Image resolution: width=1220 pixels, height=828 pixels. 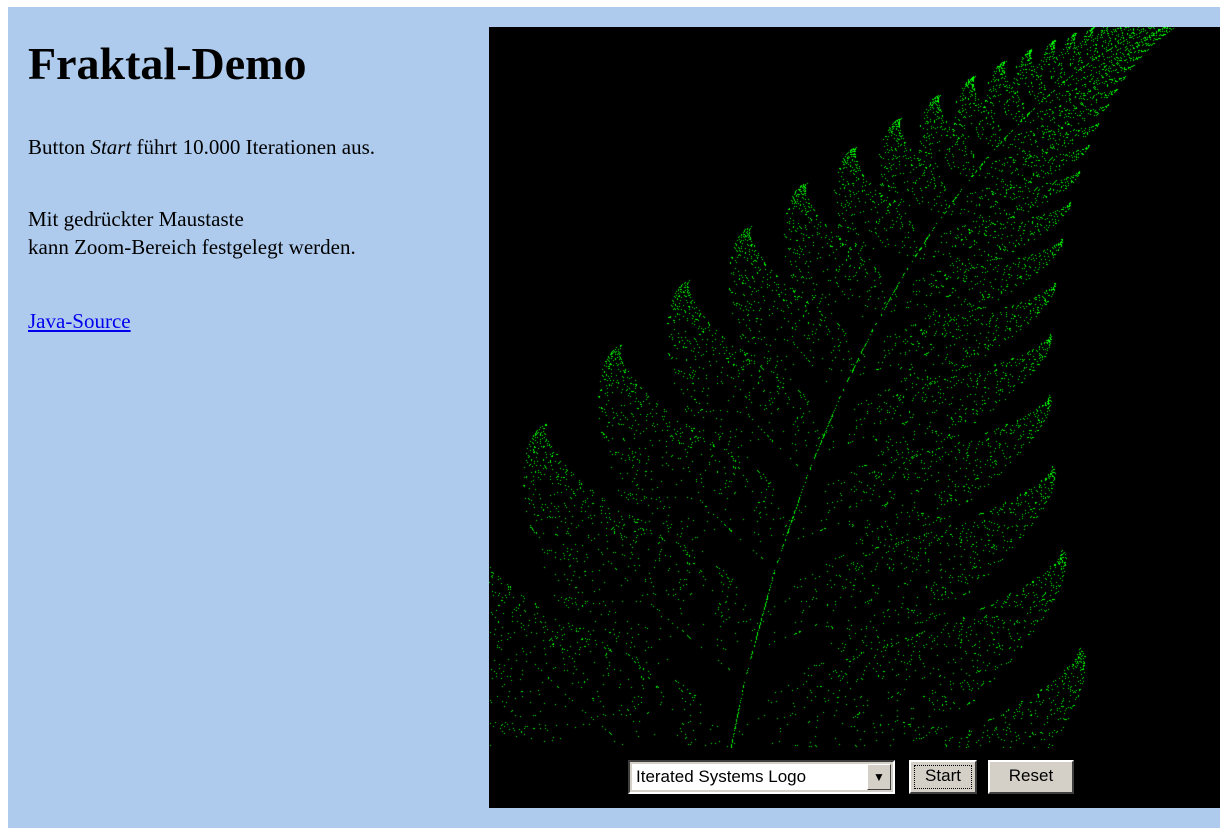 I want to click on zoom-hint-line1: Mit gedrückter Maustaste, so click(x=136, y=219).